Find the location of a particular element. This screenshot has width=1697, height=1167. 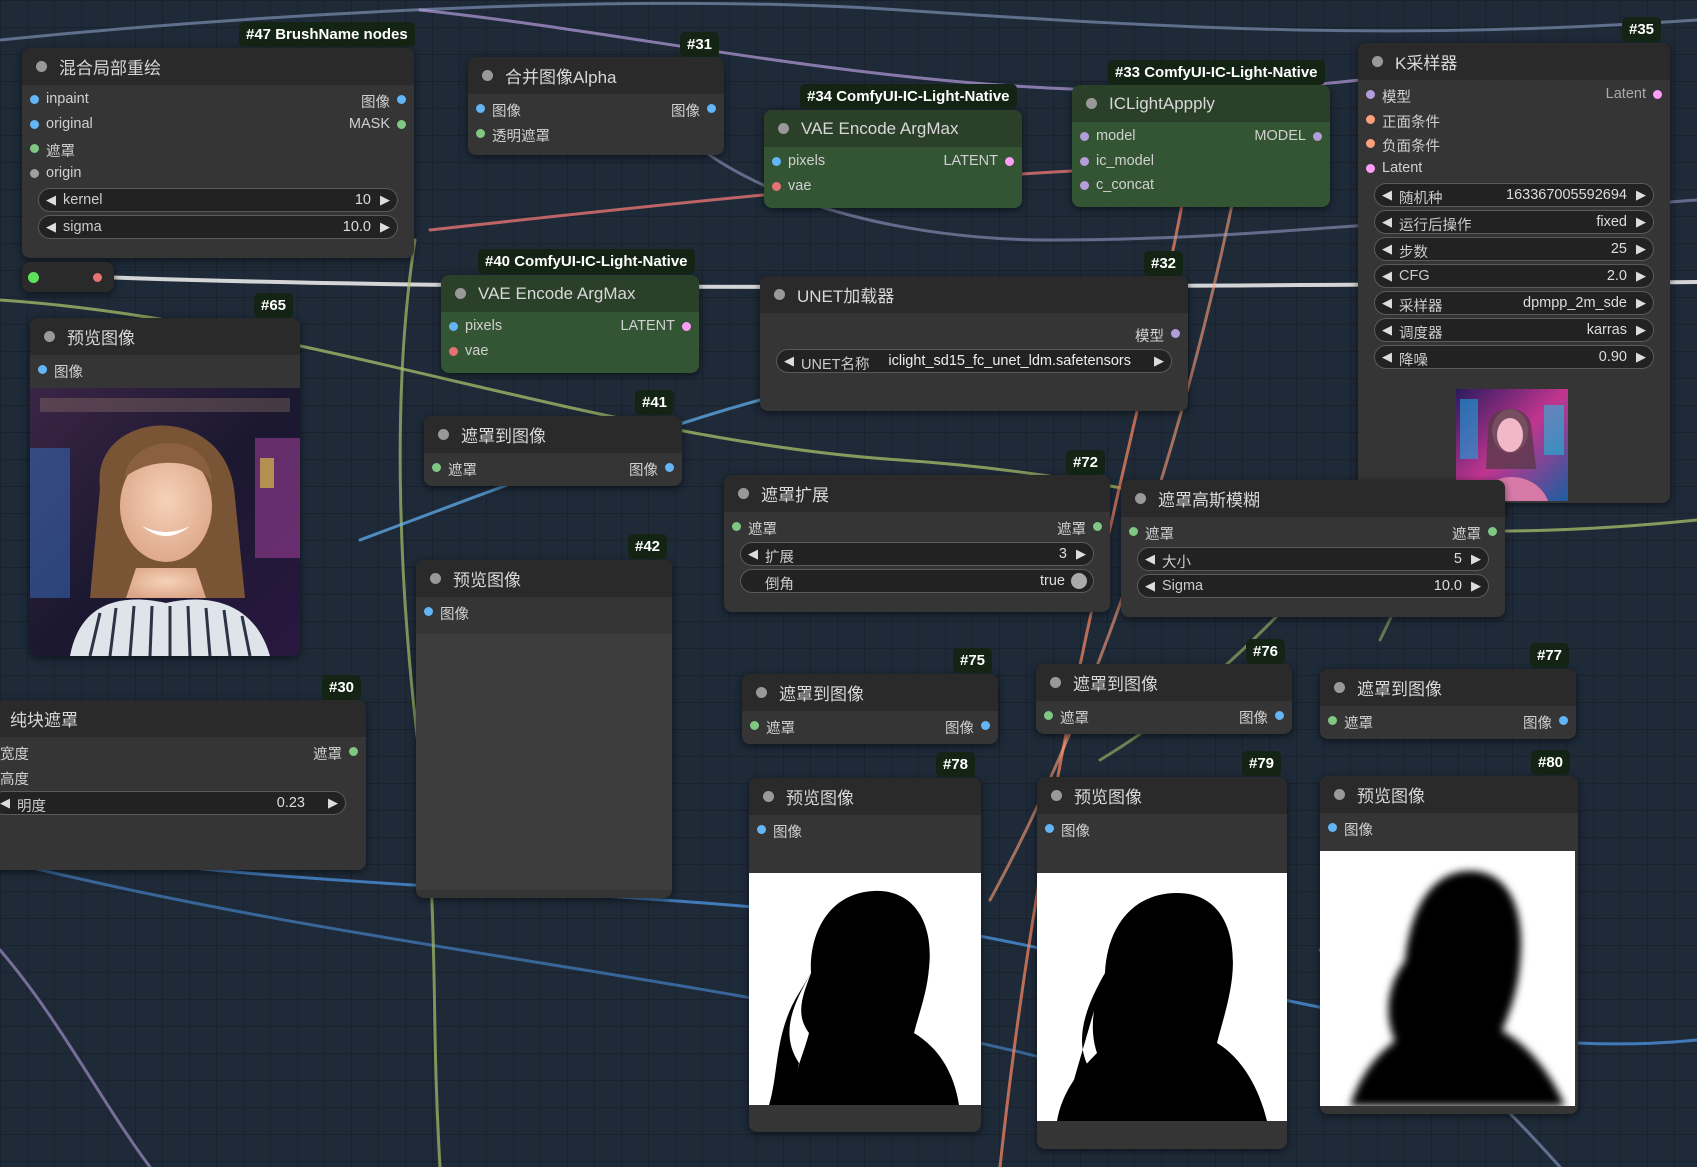

node-preview-image-79: 预览图像 图像 is located at coordinates (1162, 963).